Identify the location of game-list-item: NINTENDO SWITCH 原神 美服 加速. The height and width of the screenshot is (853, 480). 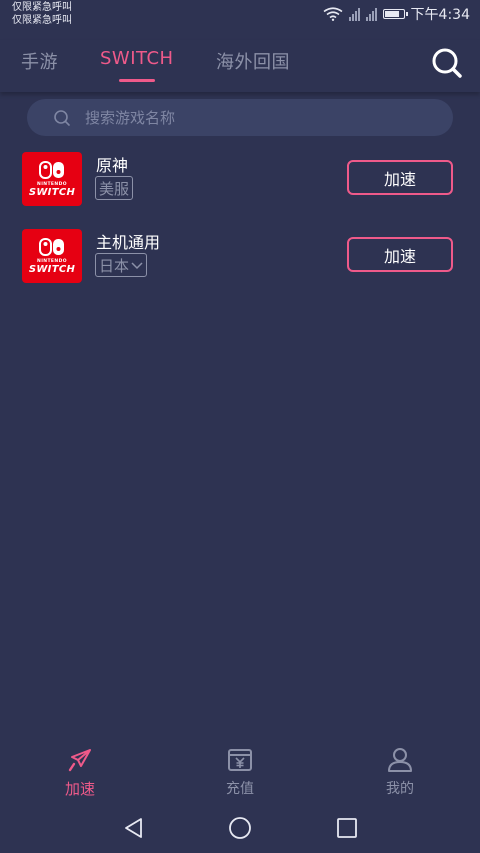
(240, 182).